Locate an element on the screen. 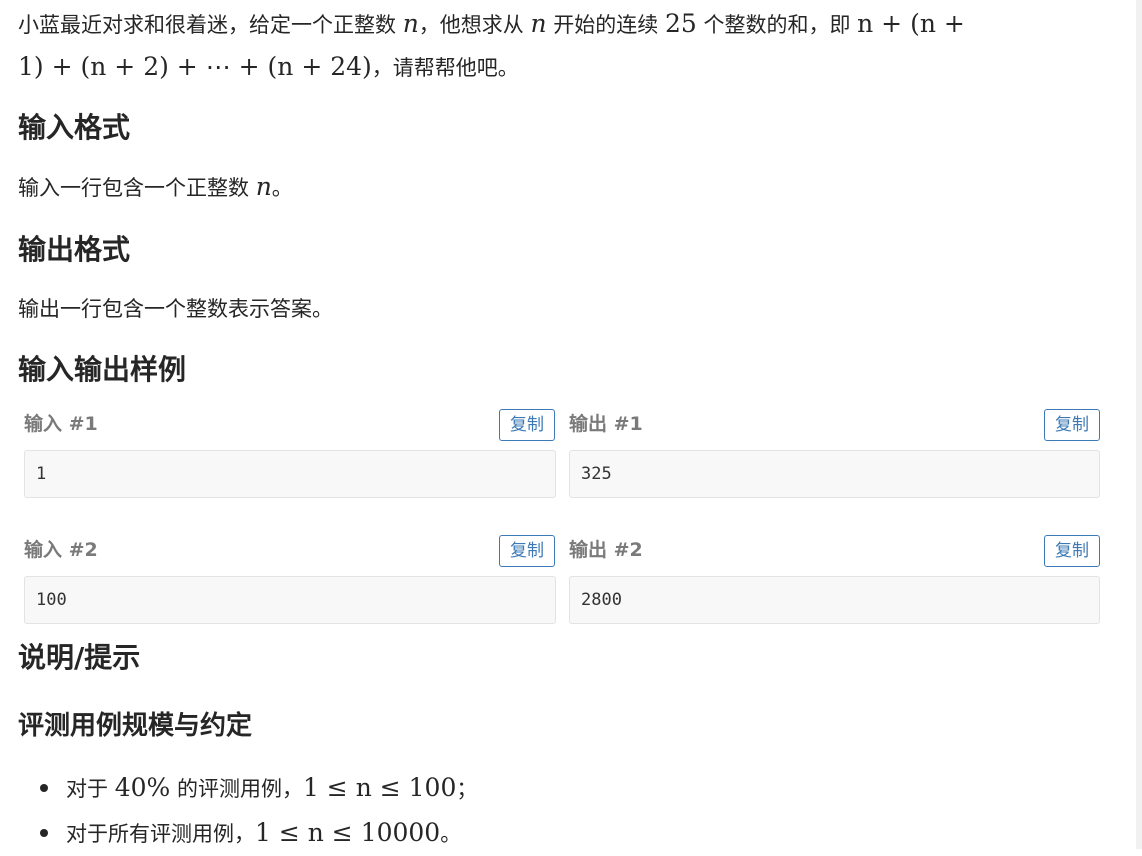  sample-input-label: 输入 #1 is located at coordinates (61, 424).